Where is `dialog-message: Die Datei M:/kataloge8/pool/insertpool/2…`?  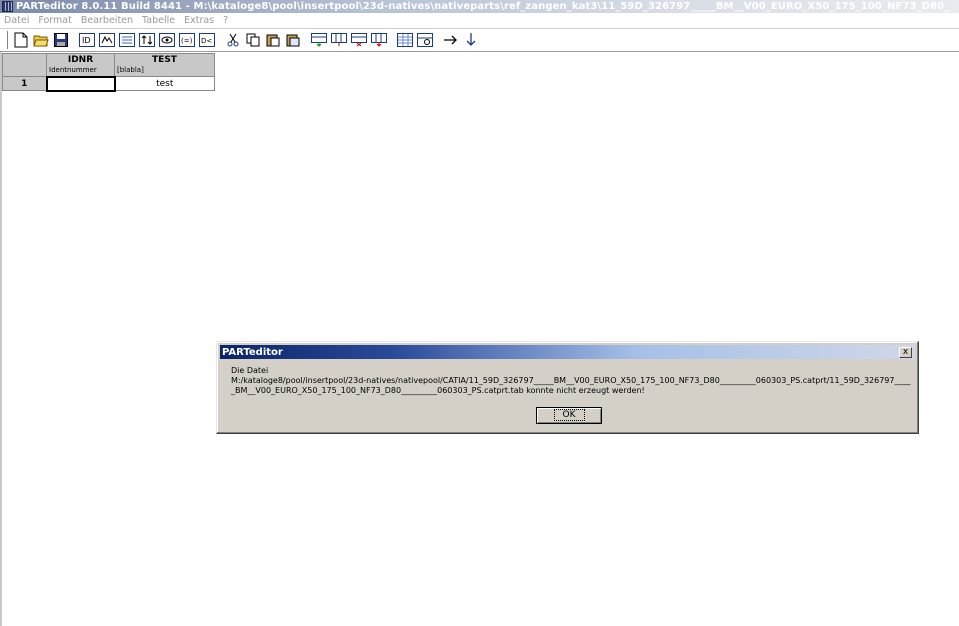
dialog-message: Die Datei M:/kataloge8/pool/insertpool/2… is located at coordinates (572, 381).